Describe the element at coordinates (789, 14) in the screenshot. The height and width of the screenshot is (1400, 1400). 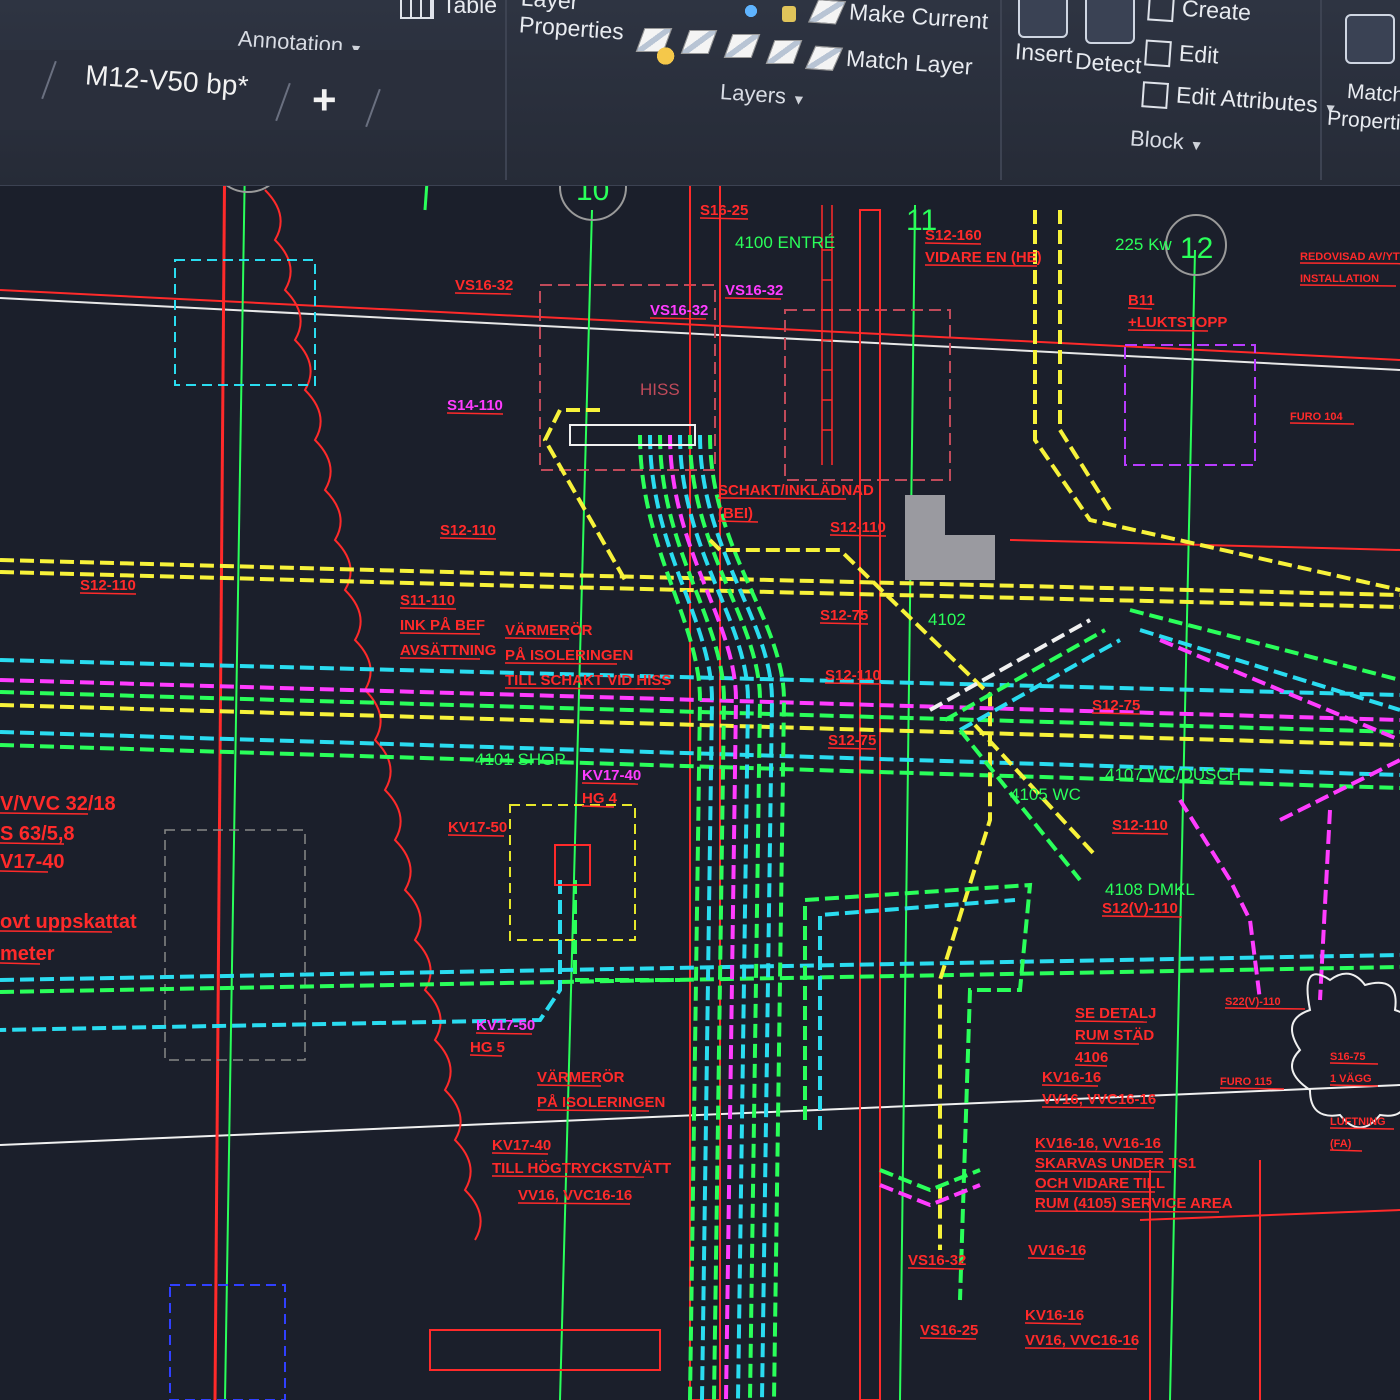
I see `layer-lock-icon` at that location.